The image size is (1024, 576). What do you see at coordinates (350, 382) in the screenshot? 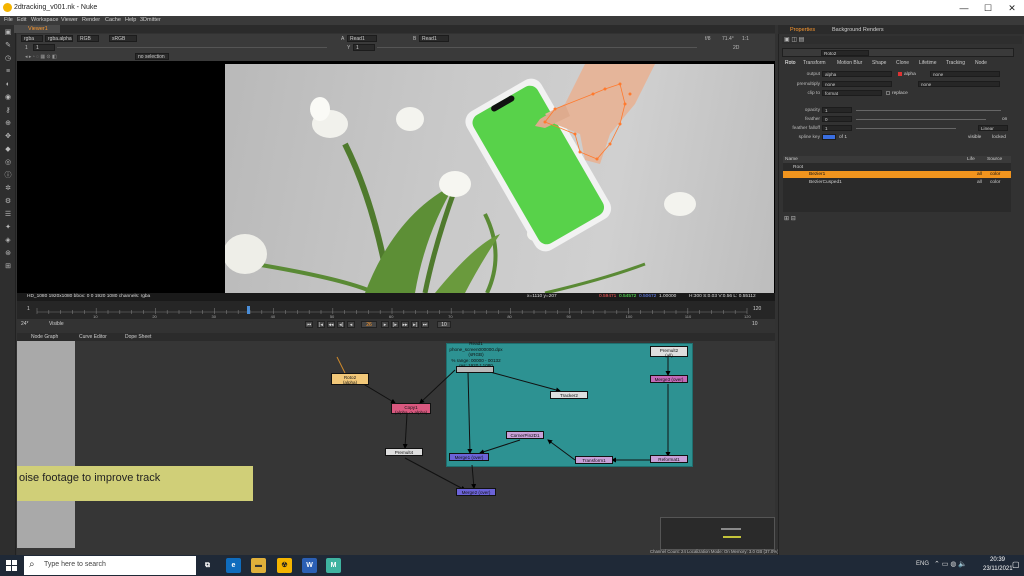
I see `node-roto2-sub: (alpha)` at bounding box center [350, 382].